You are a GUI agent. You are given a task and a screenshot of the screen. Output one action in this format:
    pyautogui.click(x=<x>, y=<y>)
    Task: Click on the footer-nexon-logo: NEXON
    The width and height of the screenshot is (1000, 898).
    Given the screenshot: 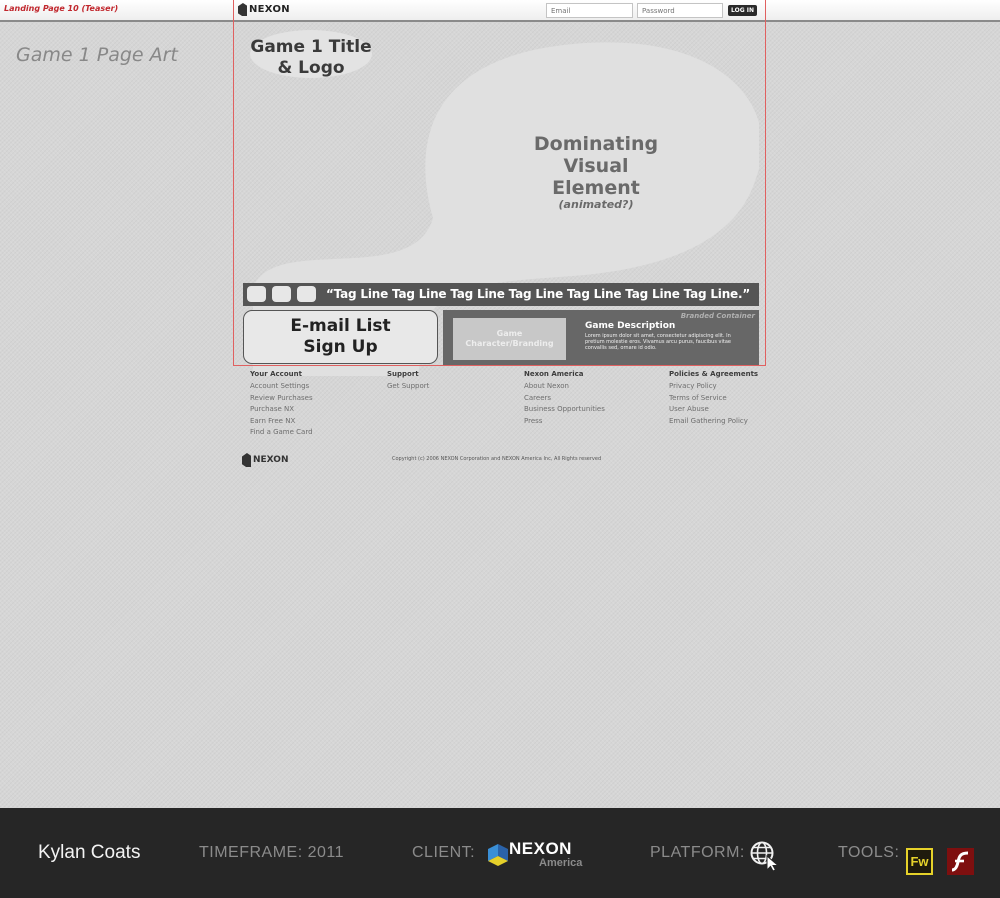 What is the action you would take?
    pyautogui.click(x=265, y=460)
    